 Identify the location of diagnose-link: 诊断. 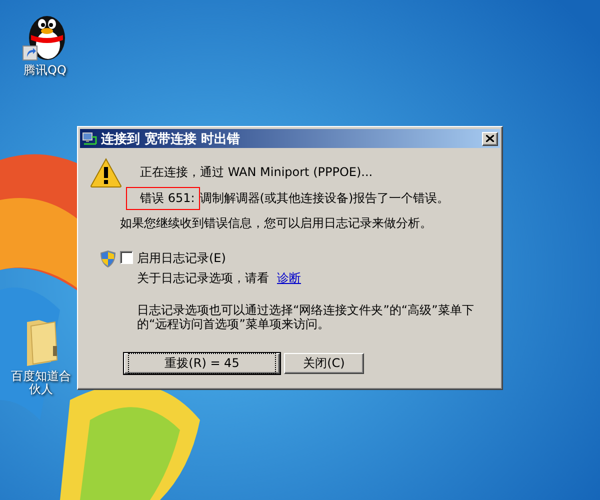
(289, 278).